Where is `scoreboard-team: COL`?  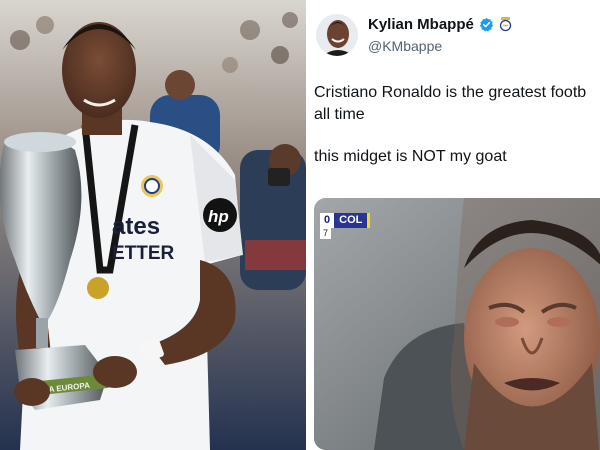
scoreboard-team: COL is located at coordinates (352, 220).